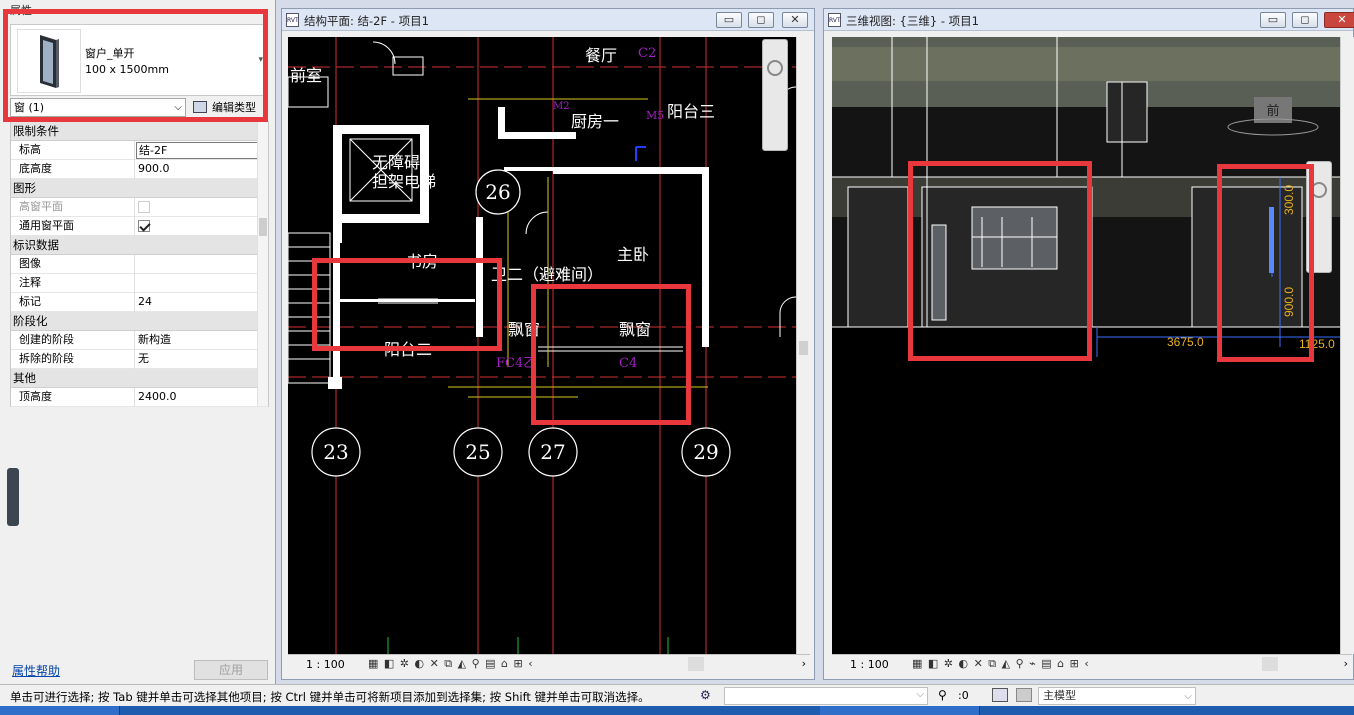 The width and height of the screenshot is (1354, 715). What do you see at coordinates (197, 340) in the screenshot?
I see `phase-created-field: 新构造` at bounding box center [197, 340].